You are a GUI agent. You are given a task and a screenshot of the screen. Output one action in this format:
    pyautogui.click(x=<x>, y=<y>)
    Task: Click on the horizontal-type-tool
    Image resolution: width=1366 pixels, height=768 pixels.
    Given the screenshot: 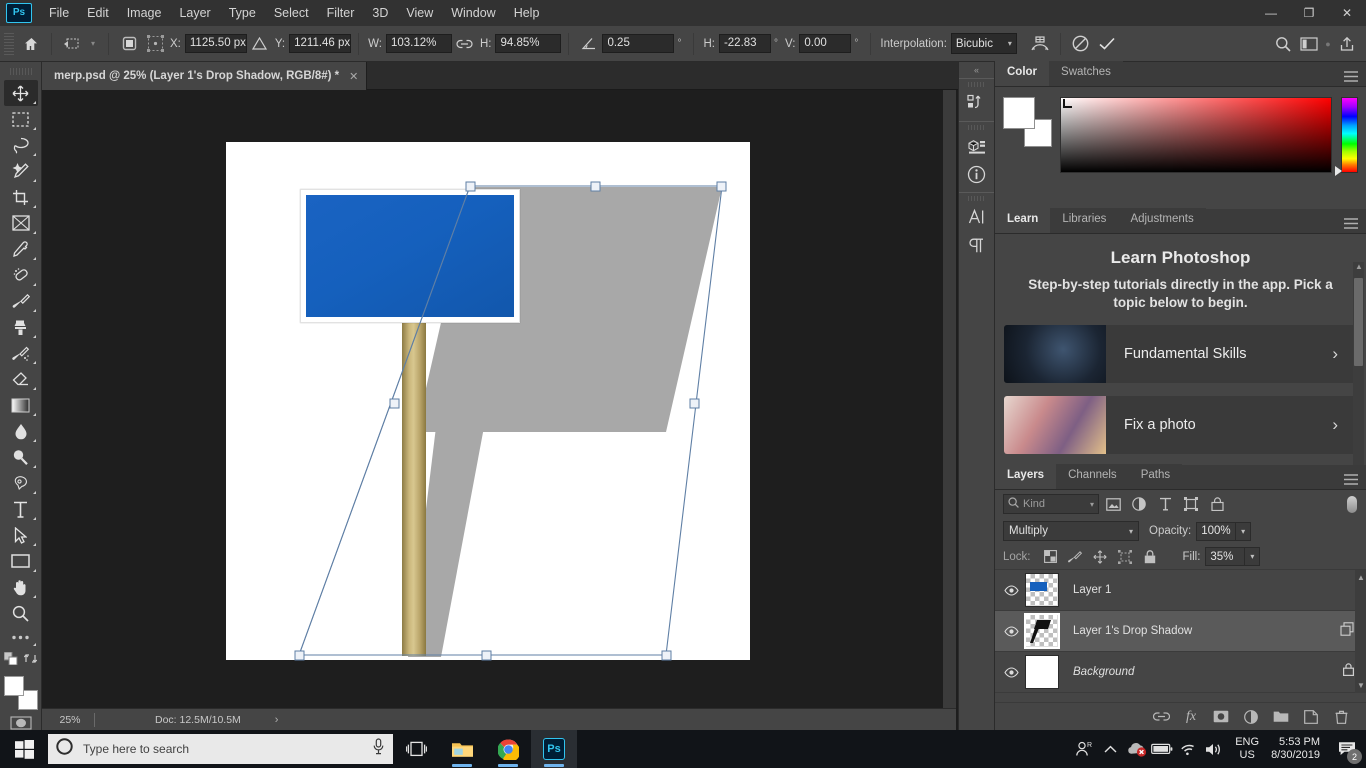 What is the action you would take?
    pyautogui.click(x=21, y=509)
    